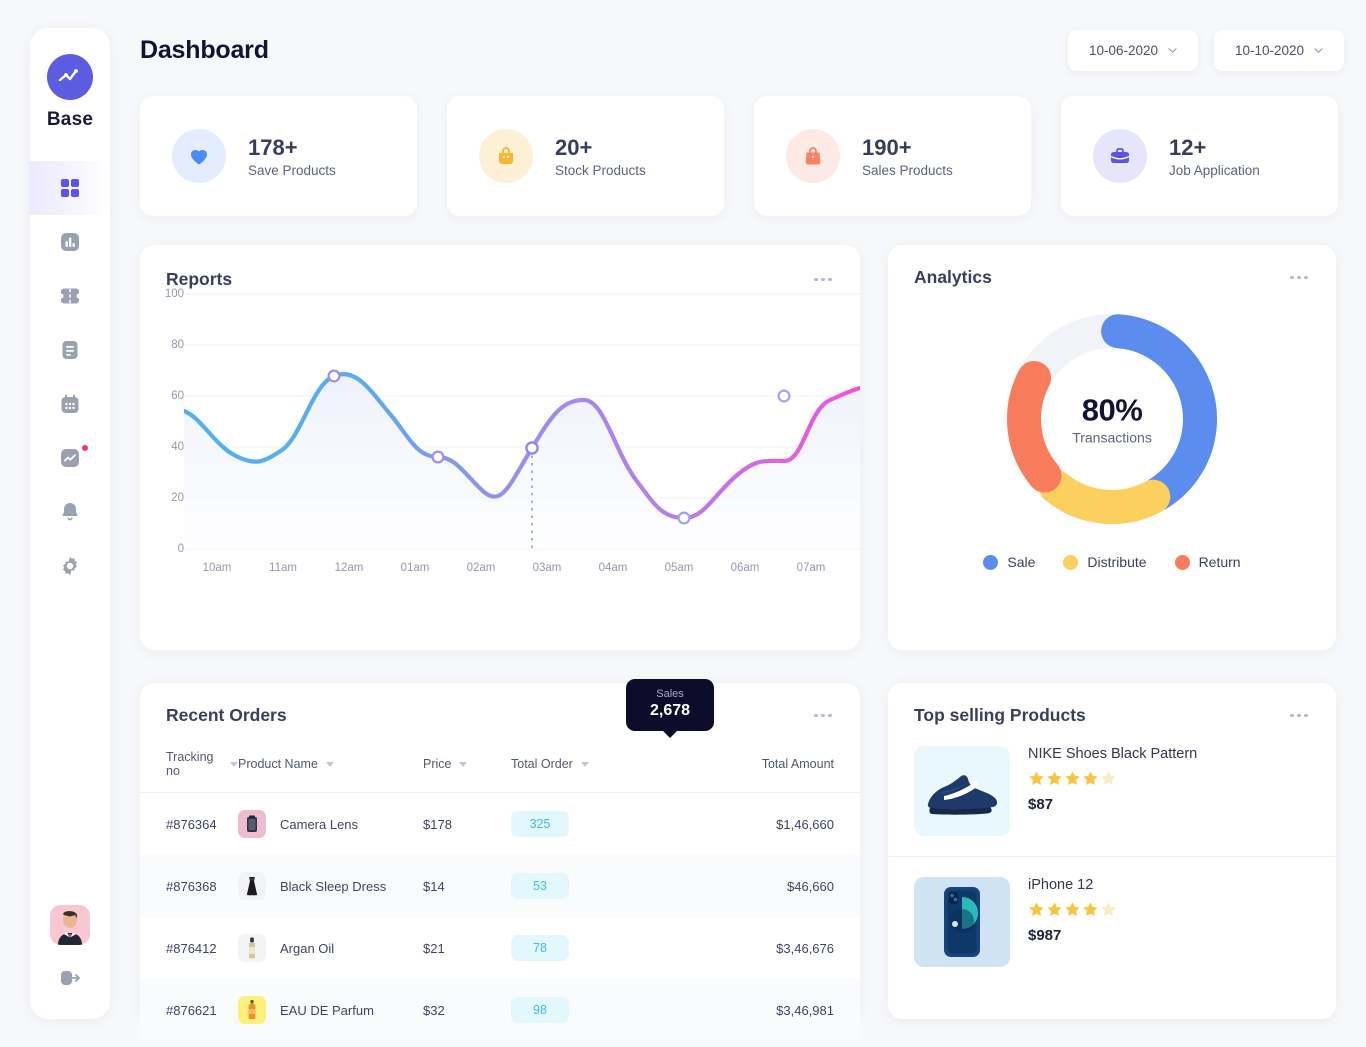 This screenshot has height=1047, width=1366. I want to click on sidebar-item-documents, so click(70, 350).